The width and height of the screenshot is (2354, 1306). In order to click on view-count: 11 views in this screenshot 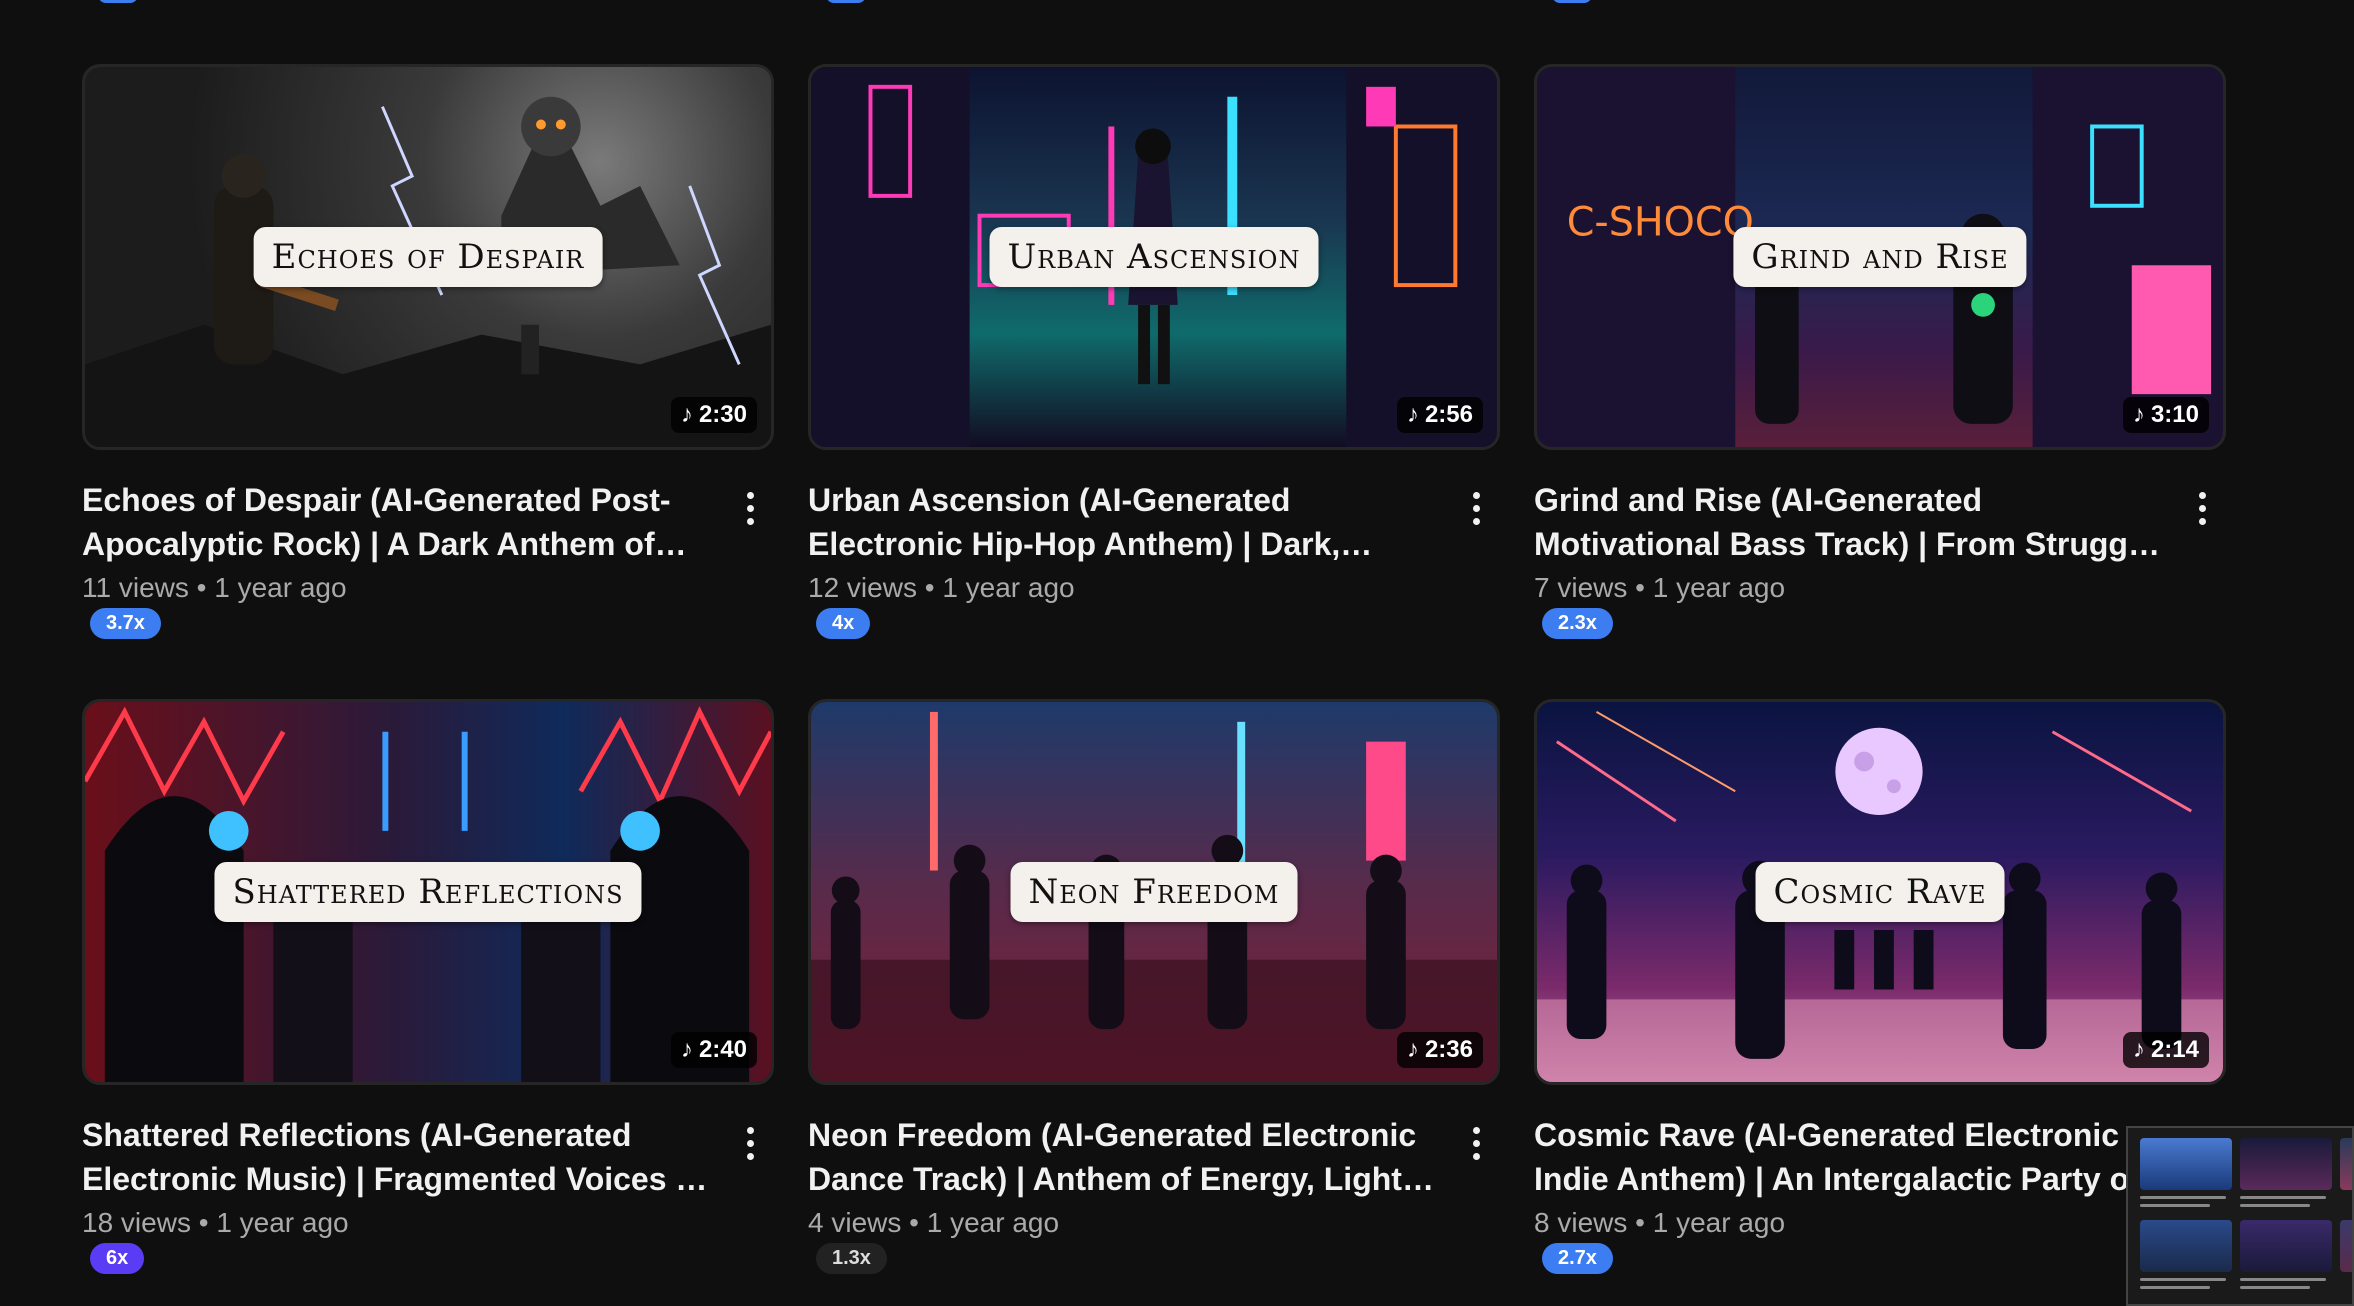, I will do `click(135, 587)`.